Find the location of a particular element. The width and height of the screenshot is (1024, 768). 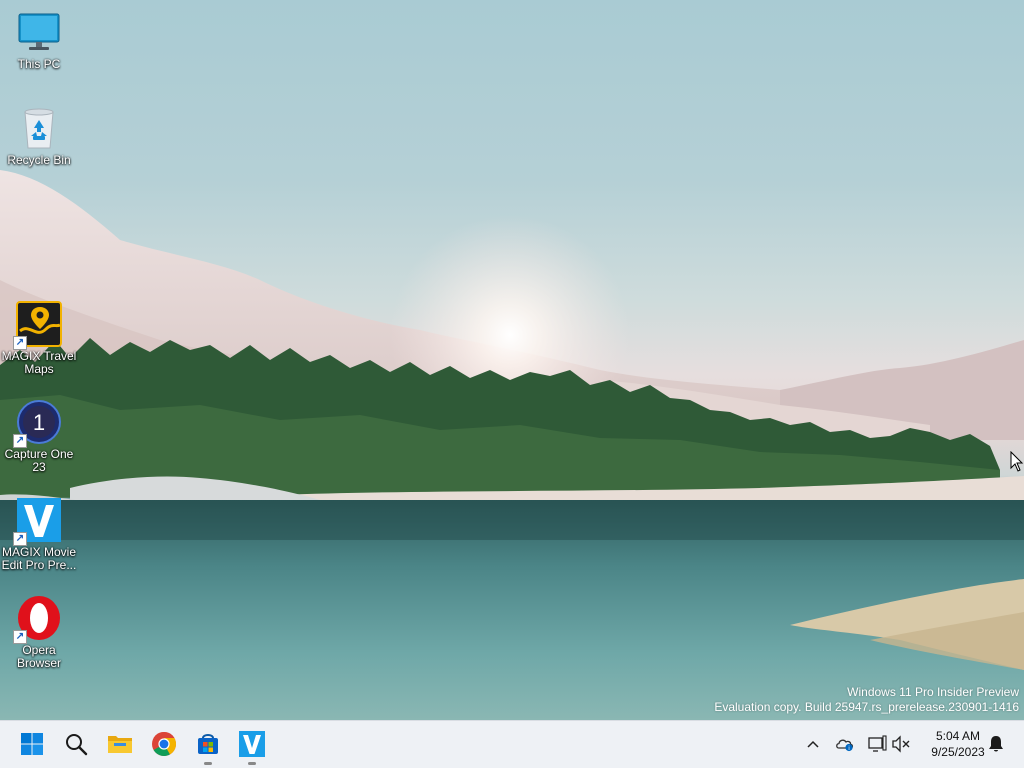

windows-start-icon is located at coordinates (32, 744).